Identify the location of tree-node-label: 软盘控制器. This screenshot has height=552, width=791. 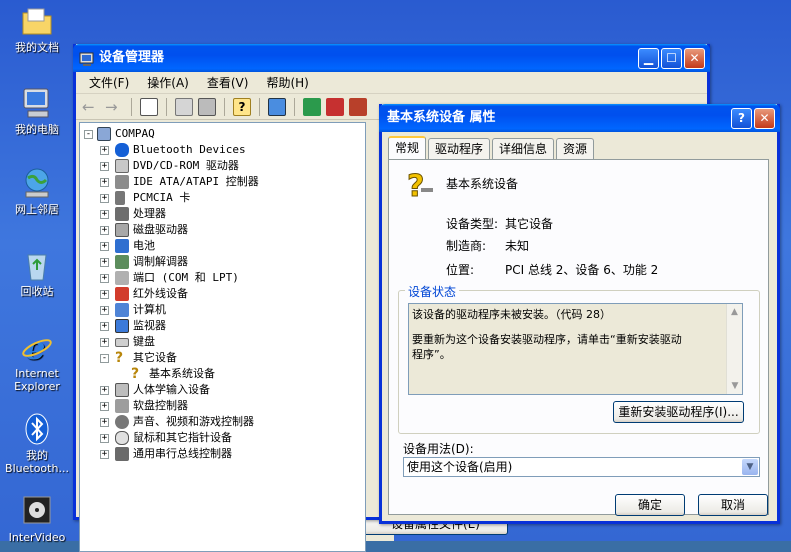
(160, 405).